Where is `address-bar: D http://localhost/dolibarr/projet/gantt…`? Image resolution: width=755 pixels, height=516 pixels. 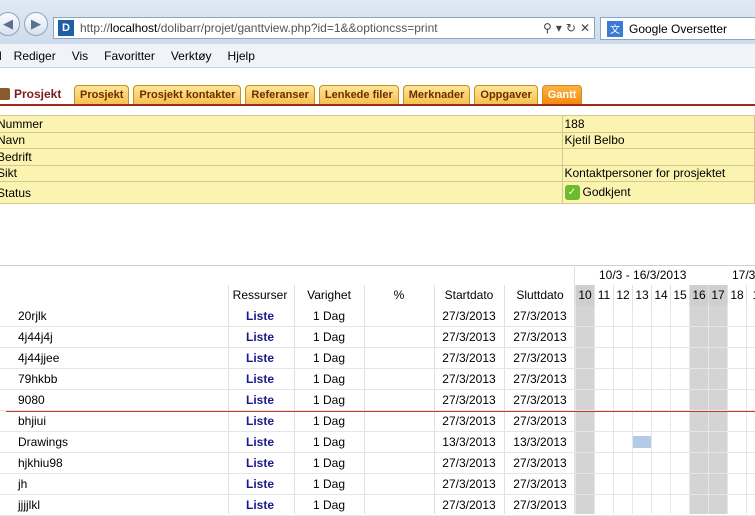 address-bar: D http://localhost/dolibarr/projet/gantt… is located at coordinates (324, 28).